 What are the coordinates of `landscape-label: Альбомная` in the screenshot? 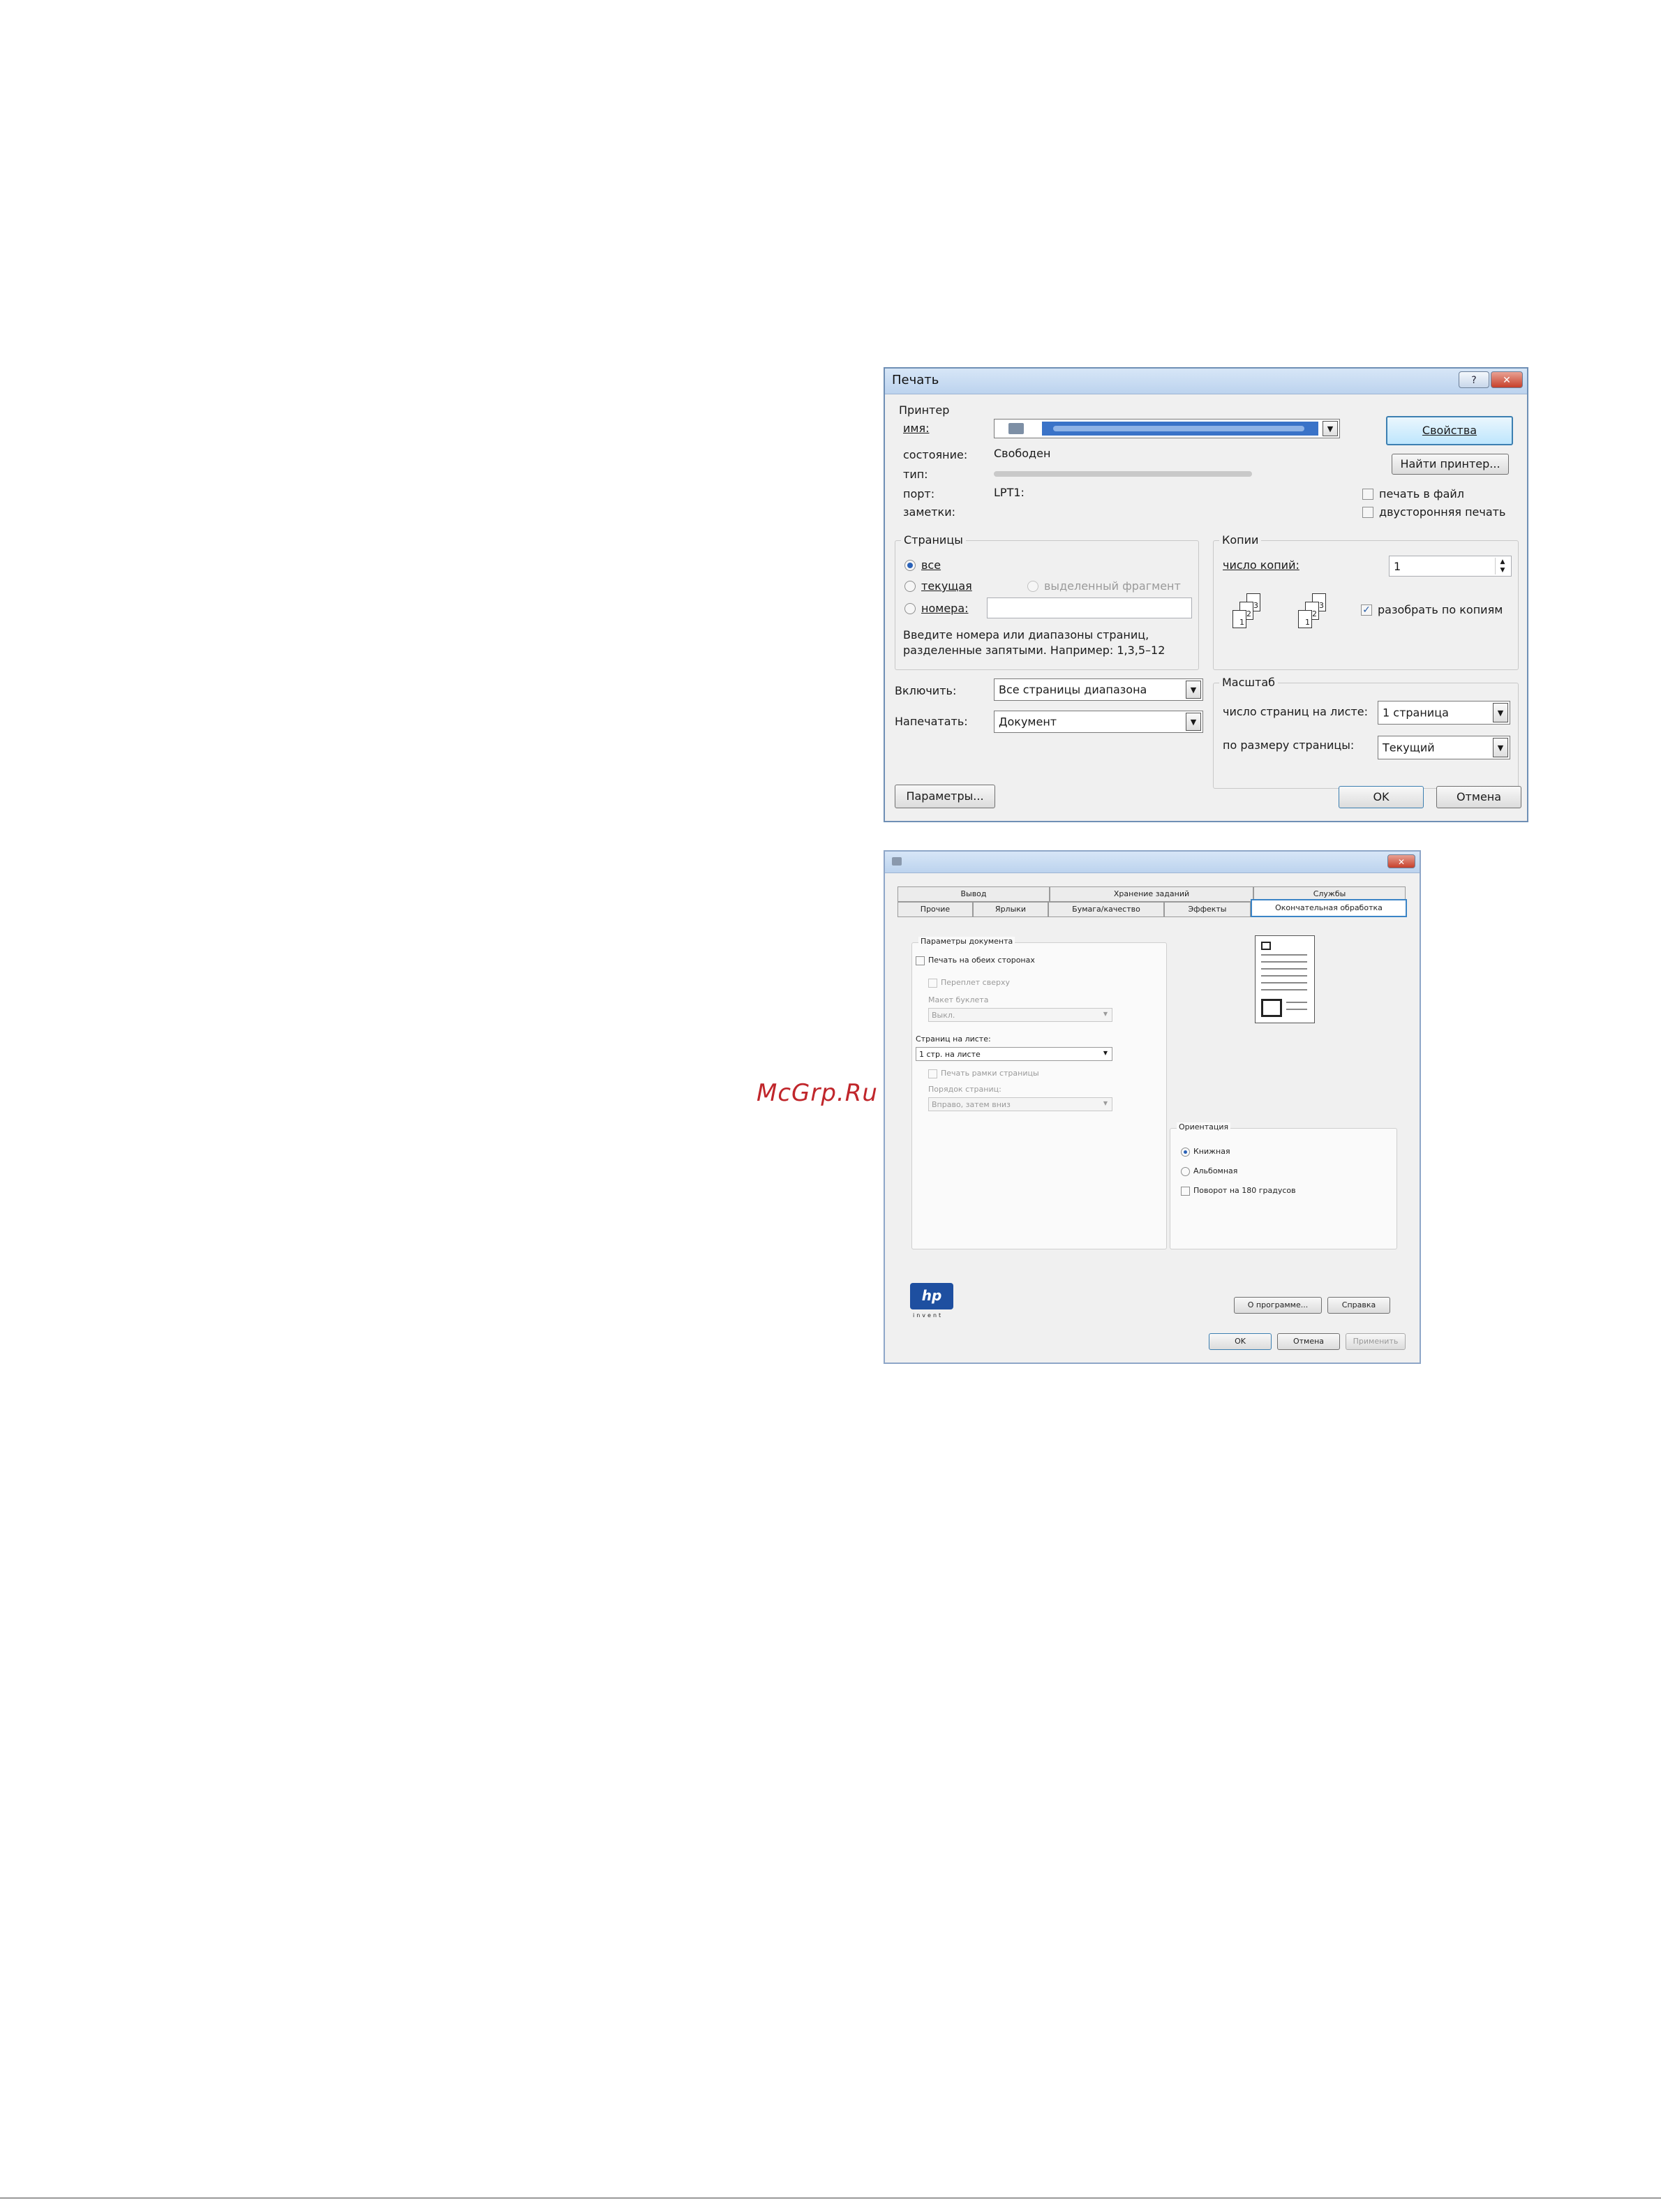 It's located at (1215, 1170).